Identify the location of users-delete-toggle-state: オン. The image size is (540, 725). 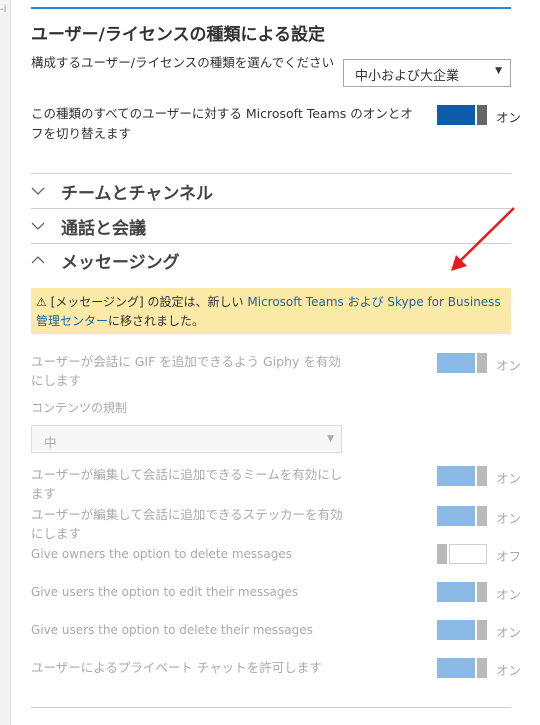
(509, 632).